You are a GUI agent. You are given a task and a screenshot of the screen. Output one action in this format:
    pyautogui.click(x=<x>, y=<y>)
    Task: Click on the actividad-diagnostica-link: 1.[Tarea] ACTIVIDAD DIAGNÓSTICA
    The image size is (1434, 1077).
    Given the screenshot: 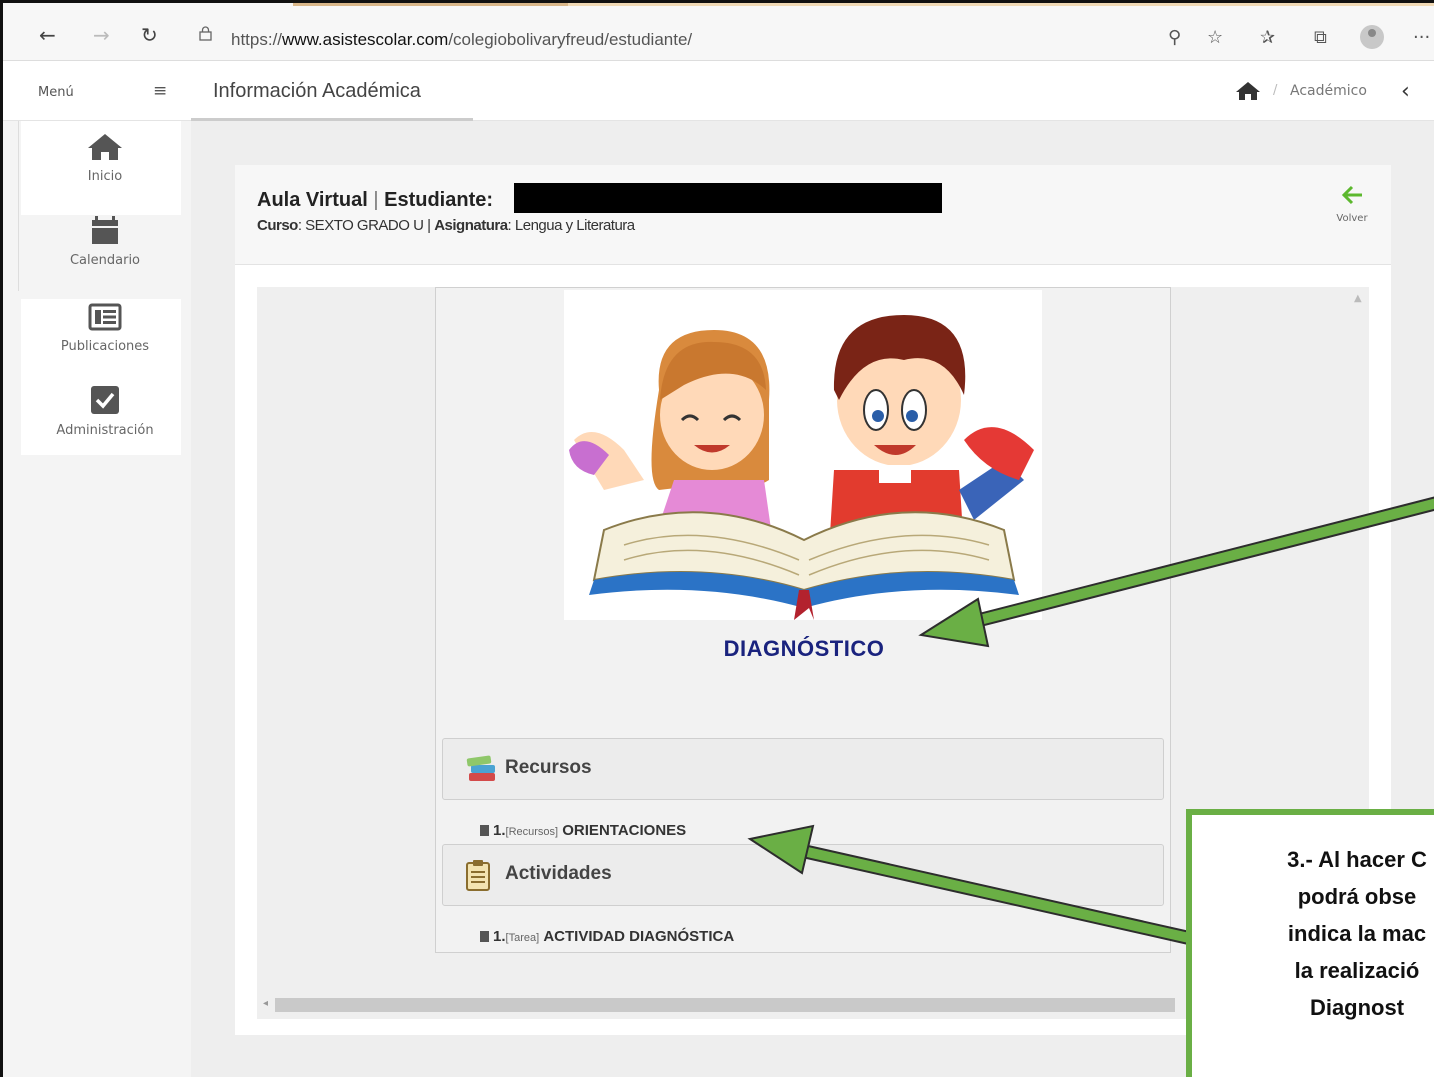 What is the action you would take?
    pyautogui.click(x=607, y=936)
    